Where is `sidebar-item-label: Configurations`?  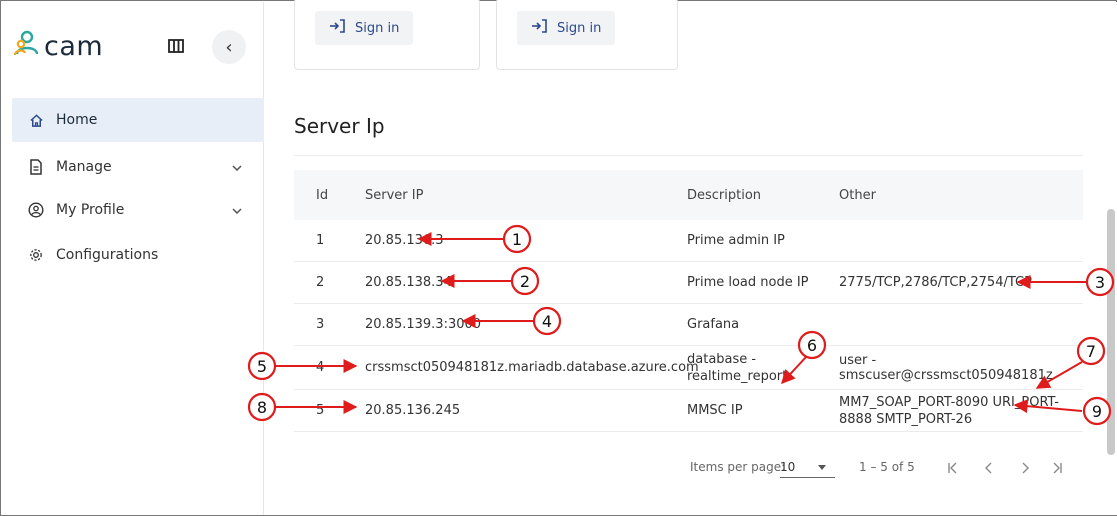 sidebar-item-label: Configurations is located at coordinates (107, 255).